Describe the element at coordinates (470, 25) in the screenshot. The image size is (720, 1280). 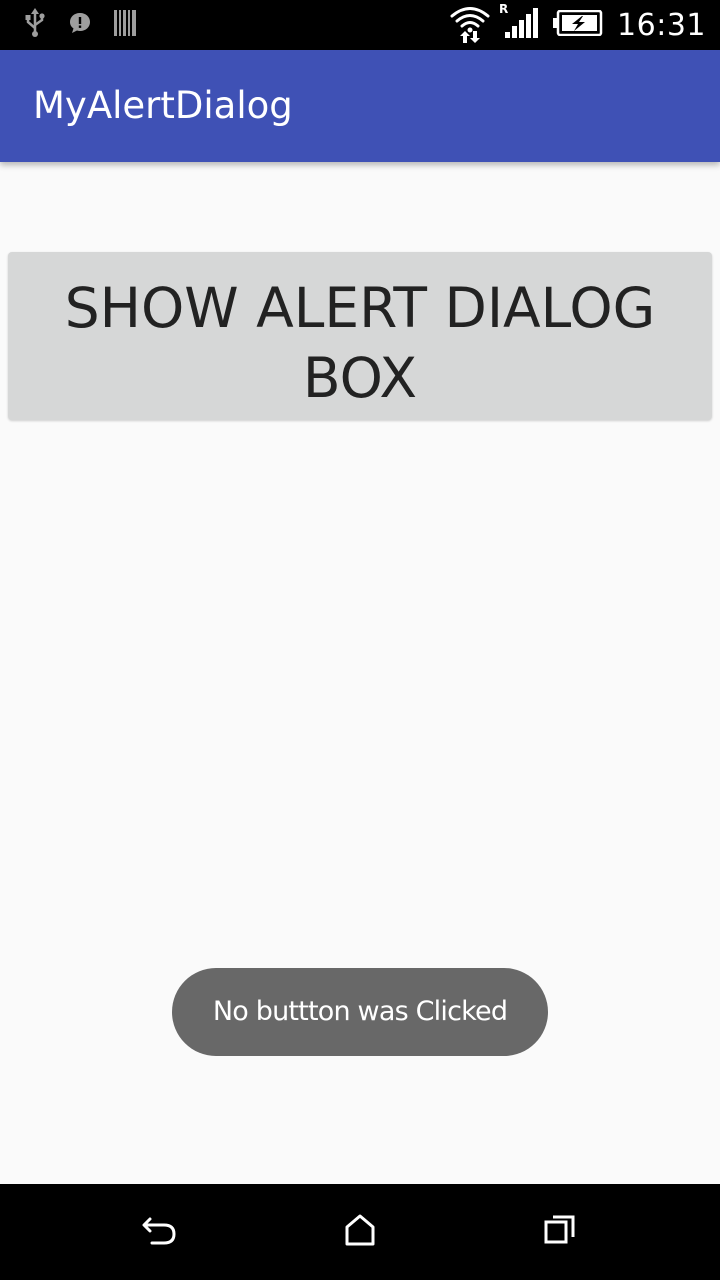
I see `wifi-icon` at that location.